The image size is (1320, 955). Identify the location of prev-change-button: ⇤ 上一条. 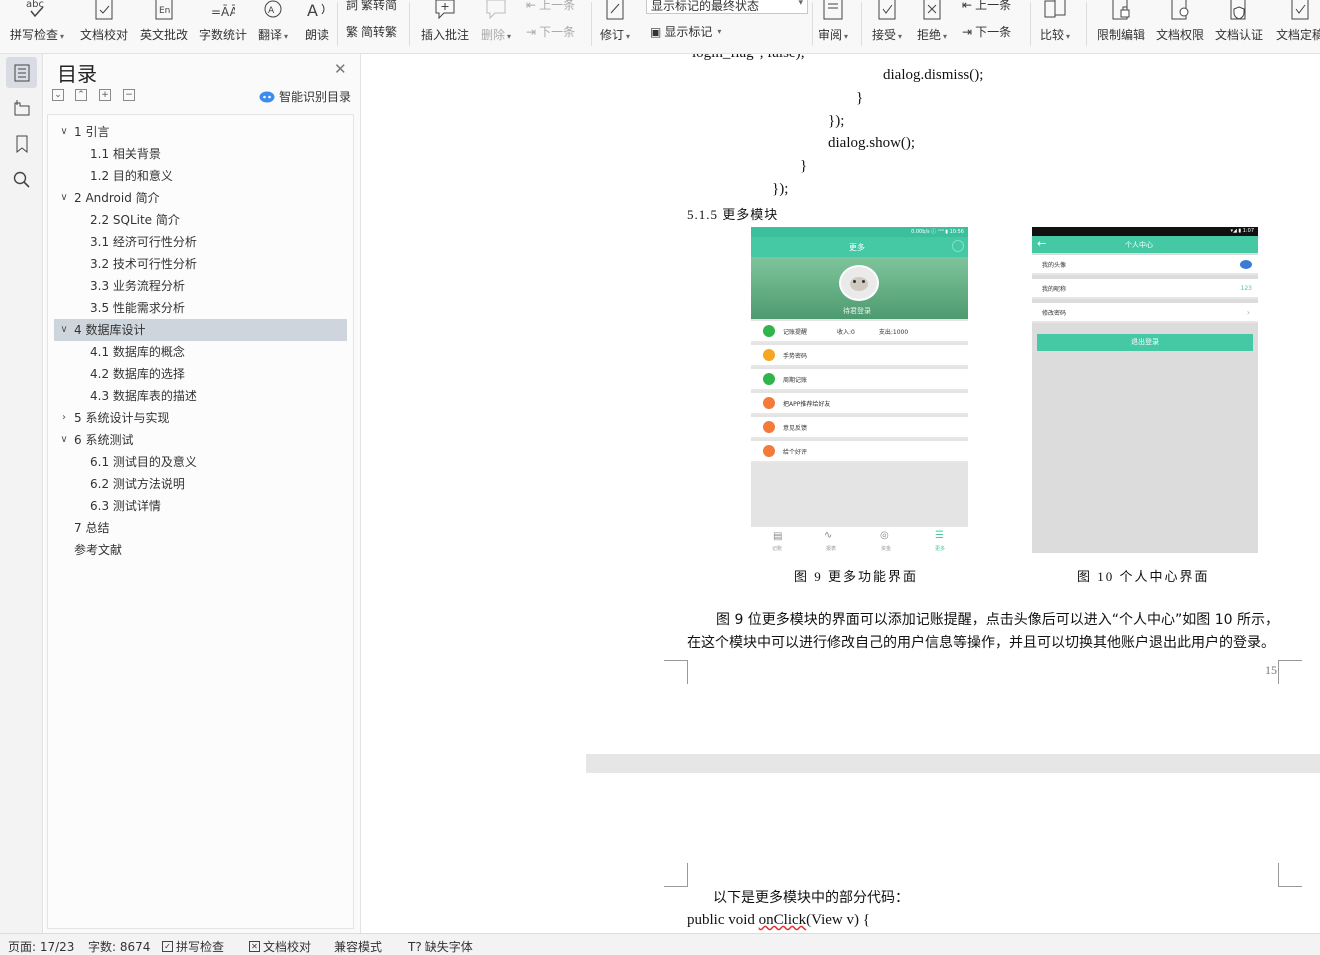
(986, 6).